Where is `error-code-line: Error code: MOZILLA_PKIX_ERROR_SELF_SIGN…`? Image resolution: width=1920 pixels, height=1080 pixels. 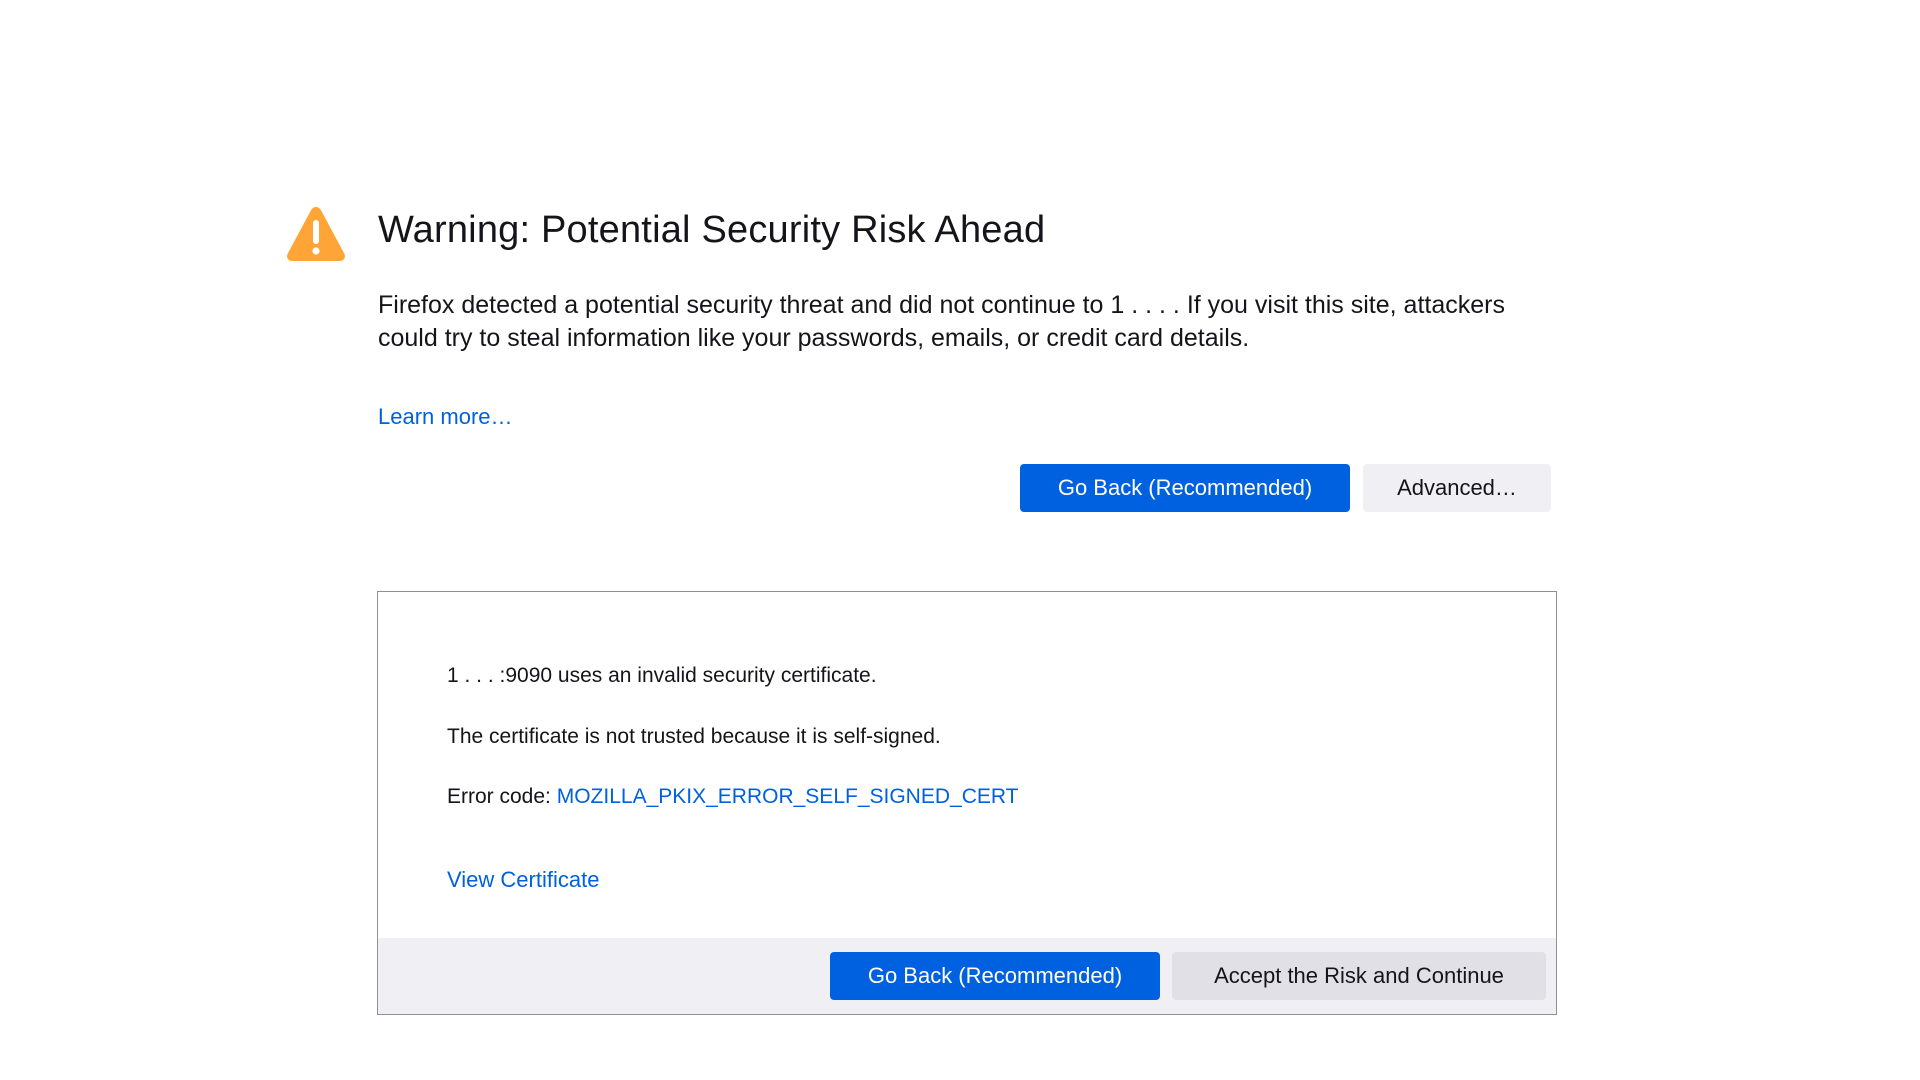
error-code-line: Error code: MOZILLA_PKIX_ERROR_SELF_SIGN… is located at coordinates (732, 797).